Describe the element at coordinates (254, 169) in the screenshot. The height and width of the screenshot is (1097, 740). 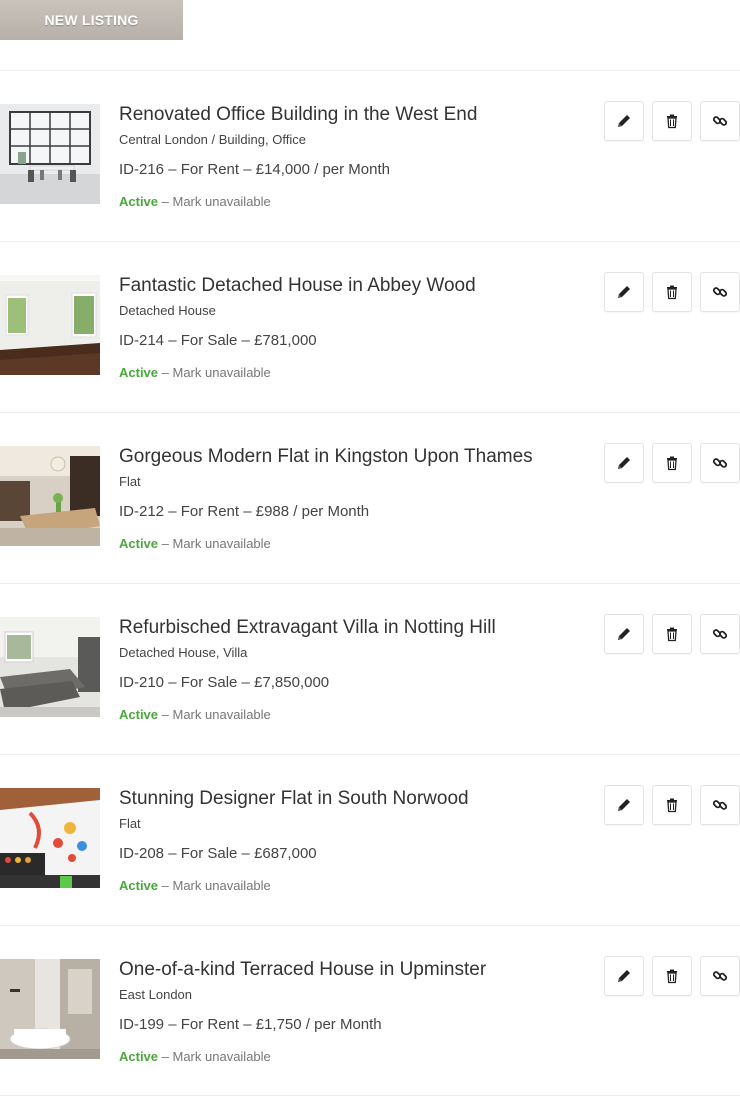
I see `listing-meta: ID-216 – For Rent – £14,000 / per Month` at that location.